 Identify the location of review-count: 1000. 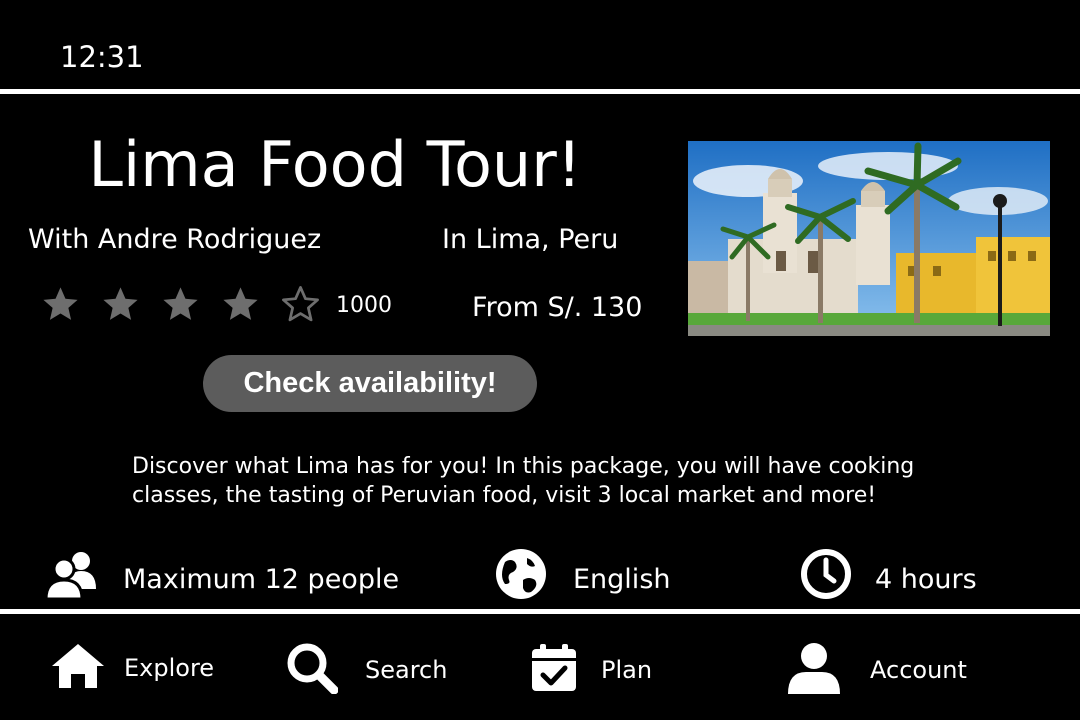
(364, 305).